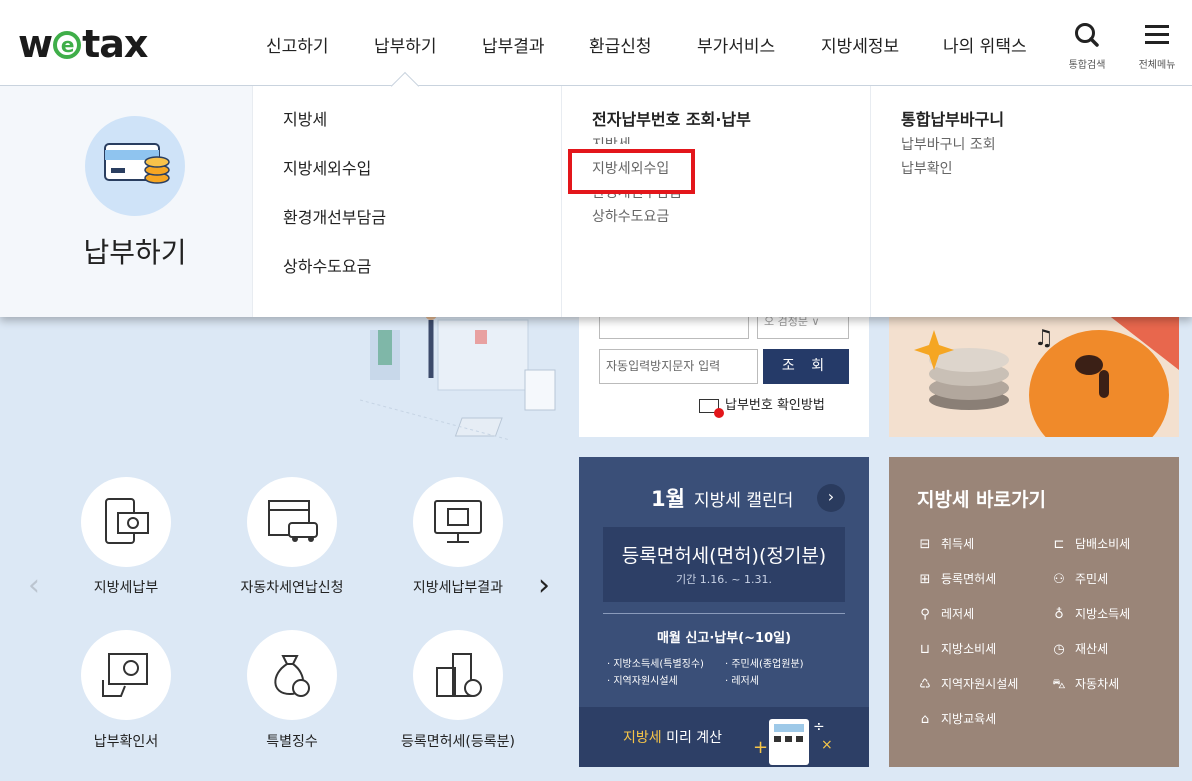  What do you see at coordinates (673, 738) in the screenshot?
I see `tax-precalc-label: 지방세 미리 계산` at bounding box center [673, 738].